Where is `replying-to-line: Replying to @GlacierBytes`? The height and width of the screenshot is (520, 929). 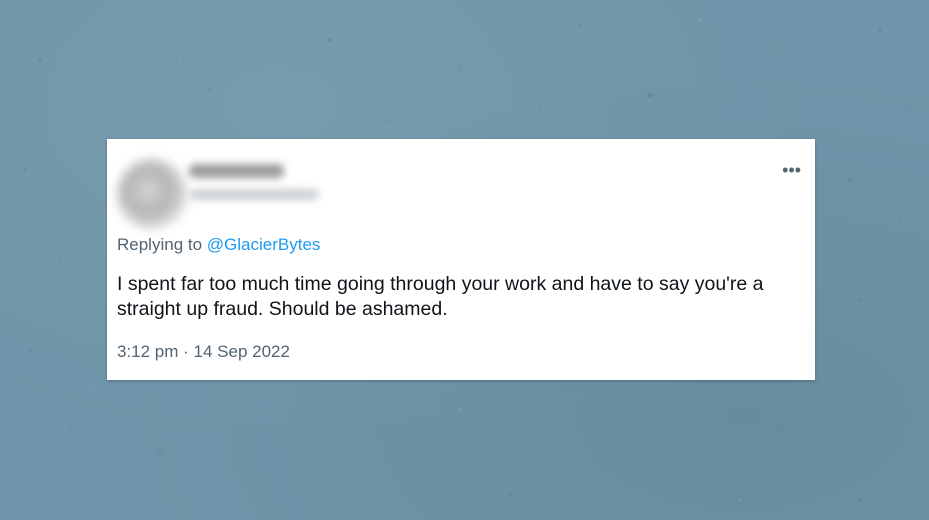 replying-to-line: Replying to @GlacierBytes is located at coordinates (218, 245).